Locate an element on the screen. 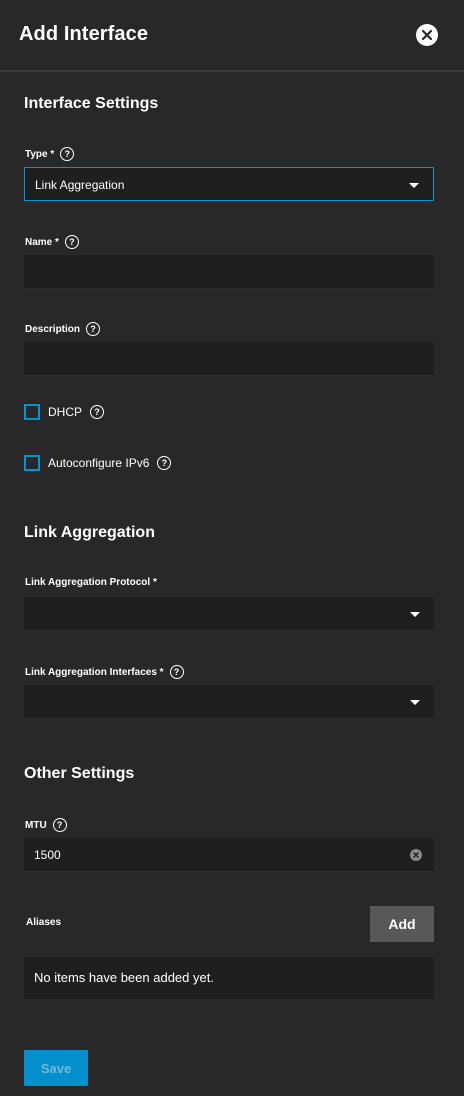 The width and height of the screenshot is (464, 1096). mtu-label: MTU ? is located at coordinates (46, 825).